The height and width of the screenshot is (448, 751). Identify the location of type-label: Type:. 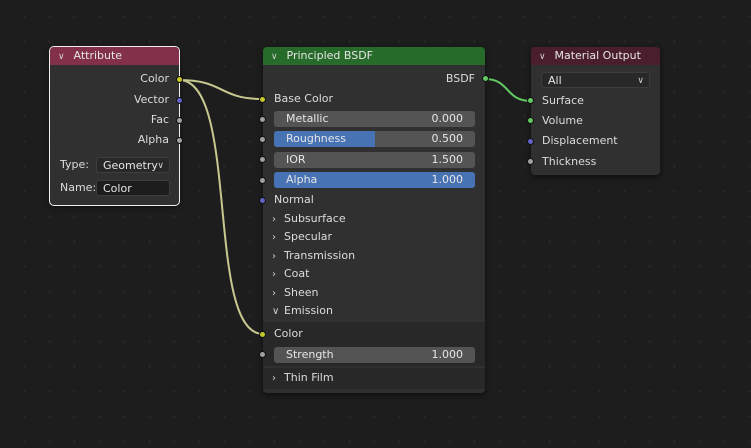
(74, 164).